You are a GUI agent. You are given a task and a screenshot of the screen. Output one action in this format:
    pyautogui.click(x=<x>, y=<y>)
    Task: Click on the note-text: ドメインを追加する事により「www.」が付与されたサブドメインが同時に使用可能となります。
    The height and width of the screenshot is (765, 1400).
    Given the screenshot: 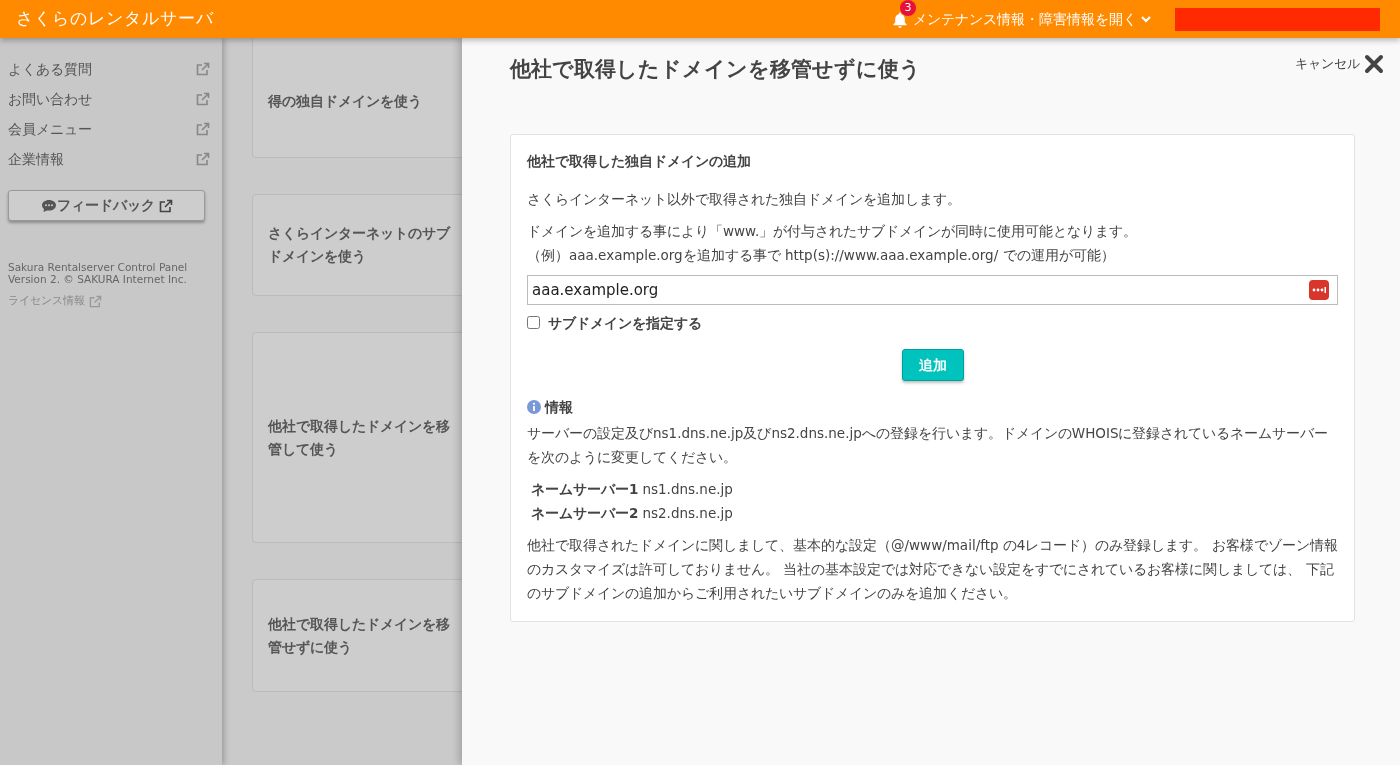 What is the action you would take?
    pyautogui.click(x=833, y=231)
    